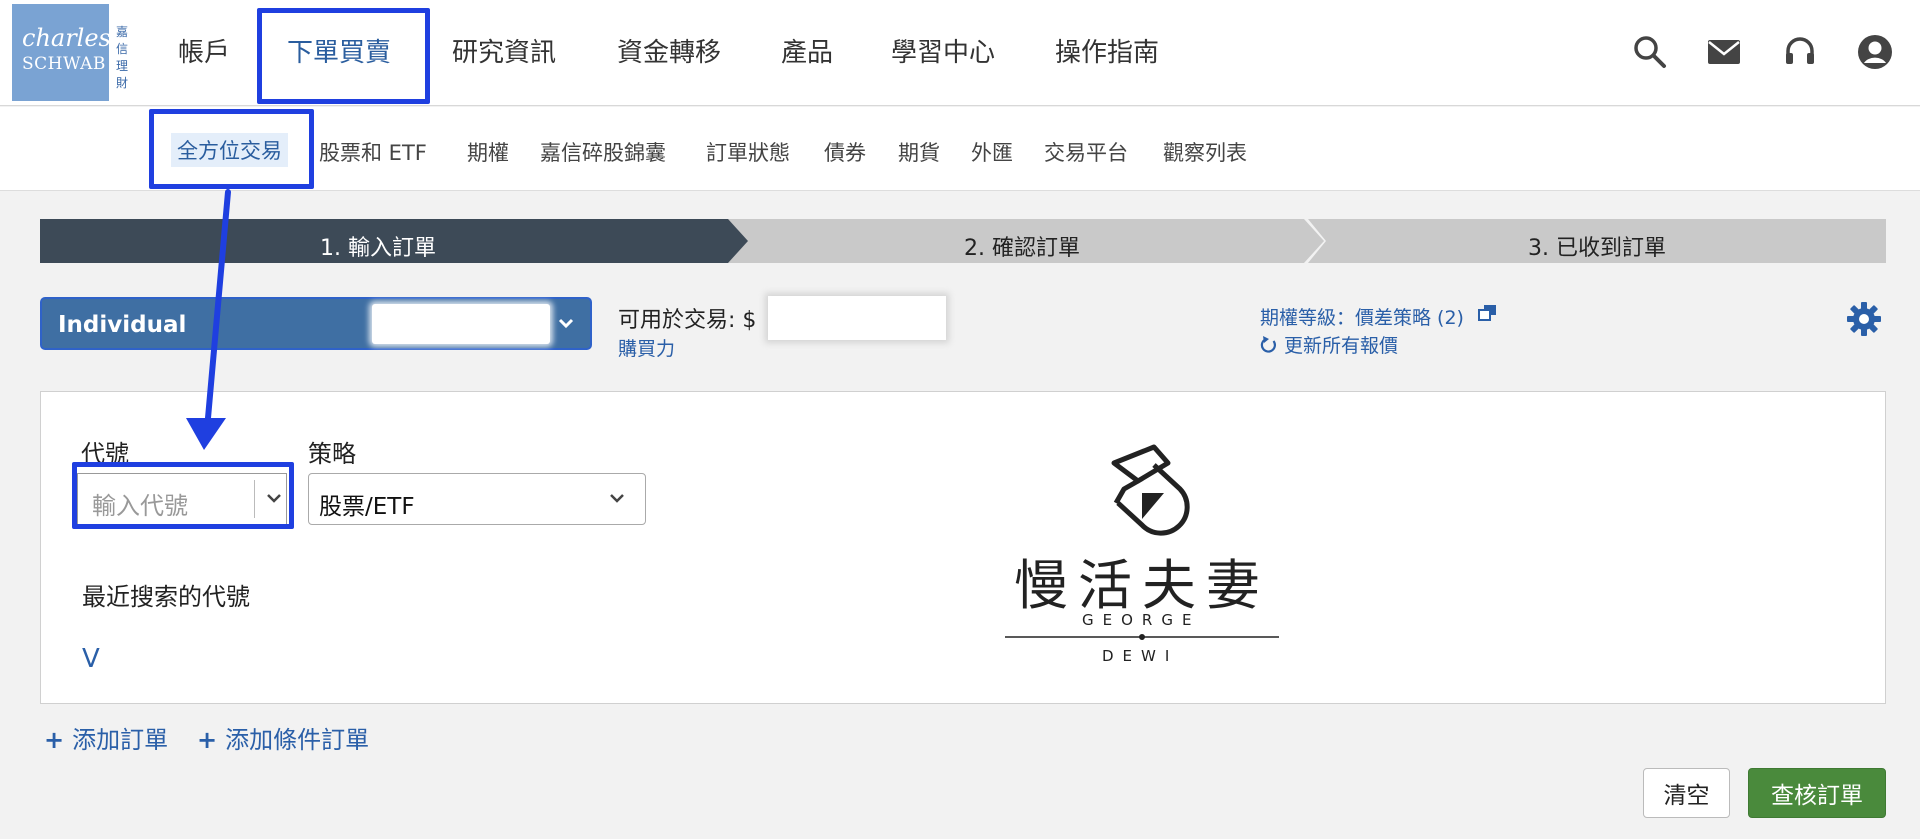  What do you see at coordinates (1107, 50) in the screenshot?
I see `nav-item-guide: 操作指南` at bounding box center [1107, 50].